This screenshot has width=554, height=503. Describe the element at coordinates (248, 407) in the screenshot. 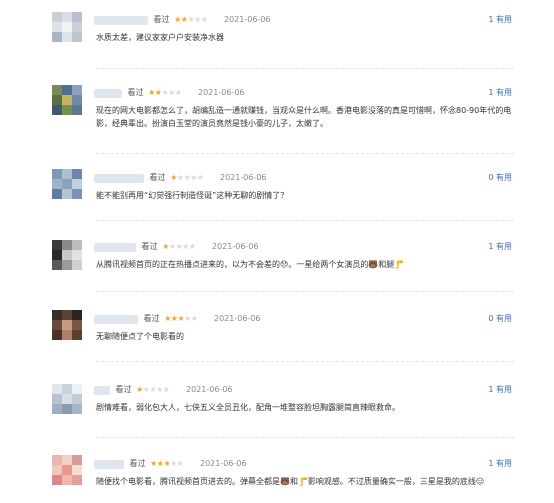

I see `review-text: 剧情难看，弱化包大人，七侠五义全员丑化，配角一堆整容脸坦胸露腿简直辣眼救命。` at that location.